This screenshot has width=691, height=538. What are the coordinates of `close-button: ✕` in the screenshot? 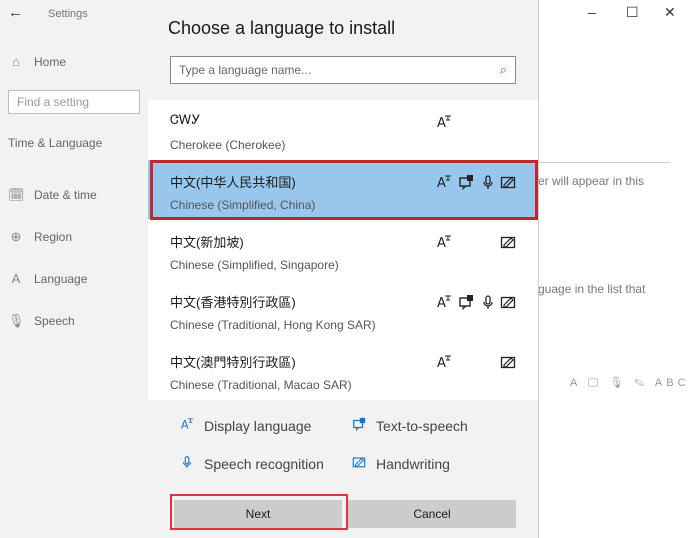 It's located at (670, 12).